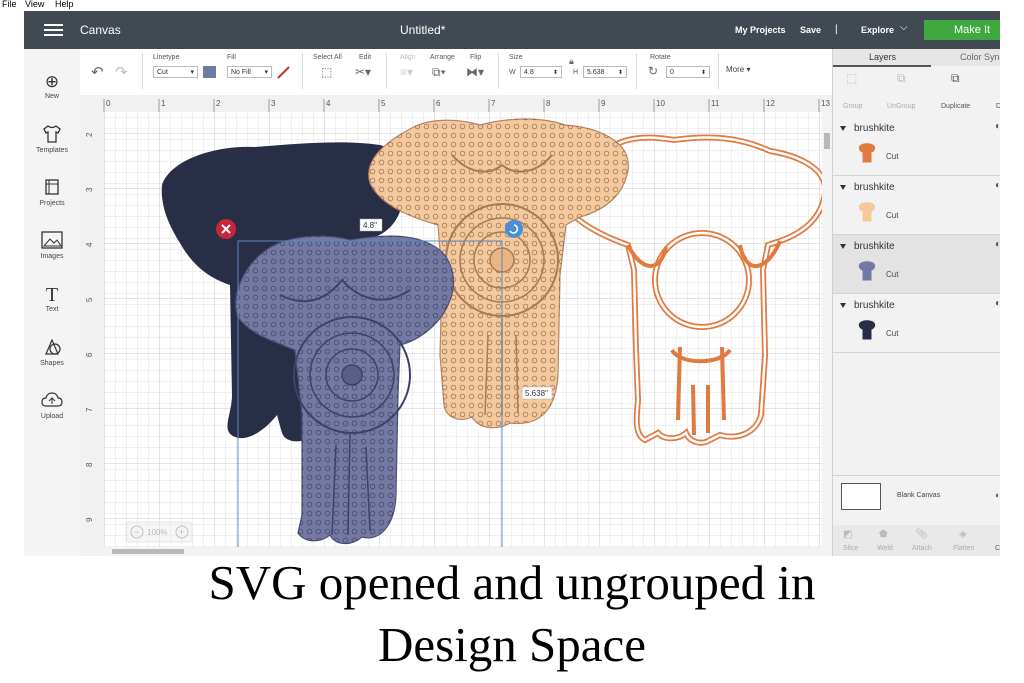  What do you see at coordinates (363, 72) in the screenshot?
I see `edit-scissors-icon: ✂▾` at bounding box center [363, 72].